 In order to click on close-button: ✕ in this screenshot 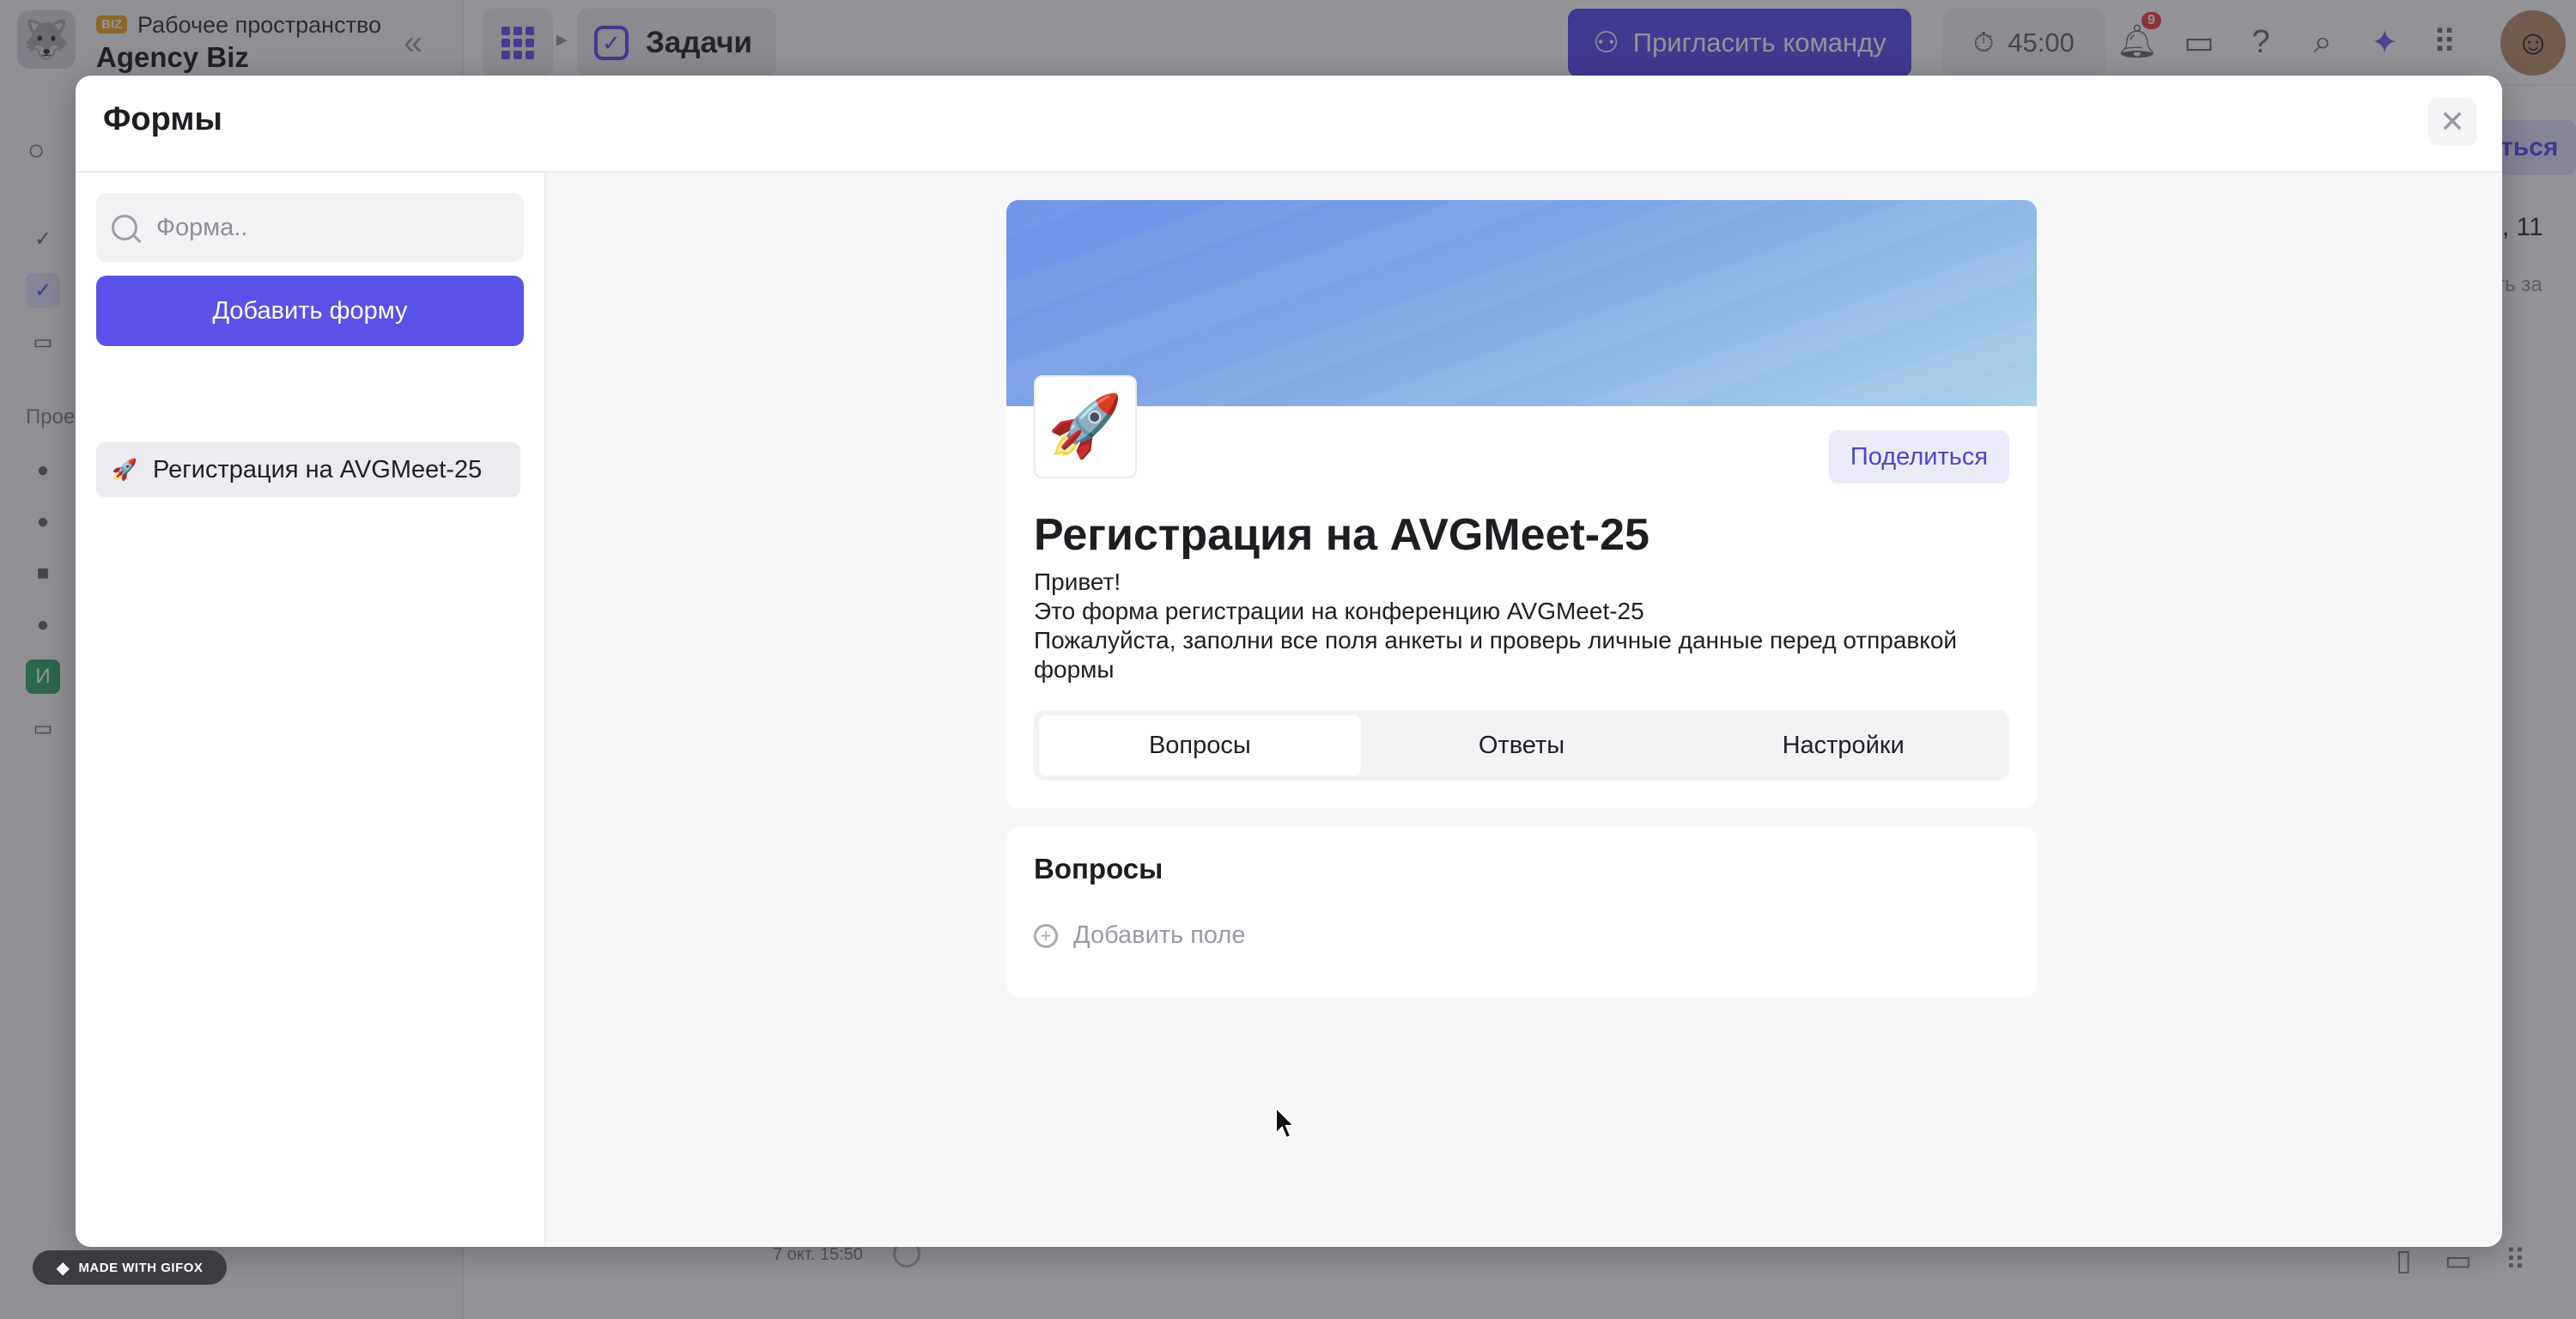, I will do `click(2452, 122)`.